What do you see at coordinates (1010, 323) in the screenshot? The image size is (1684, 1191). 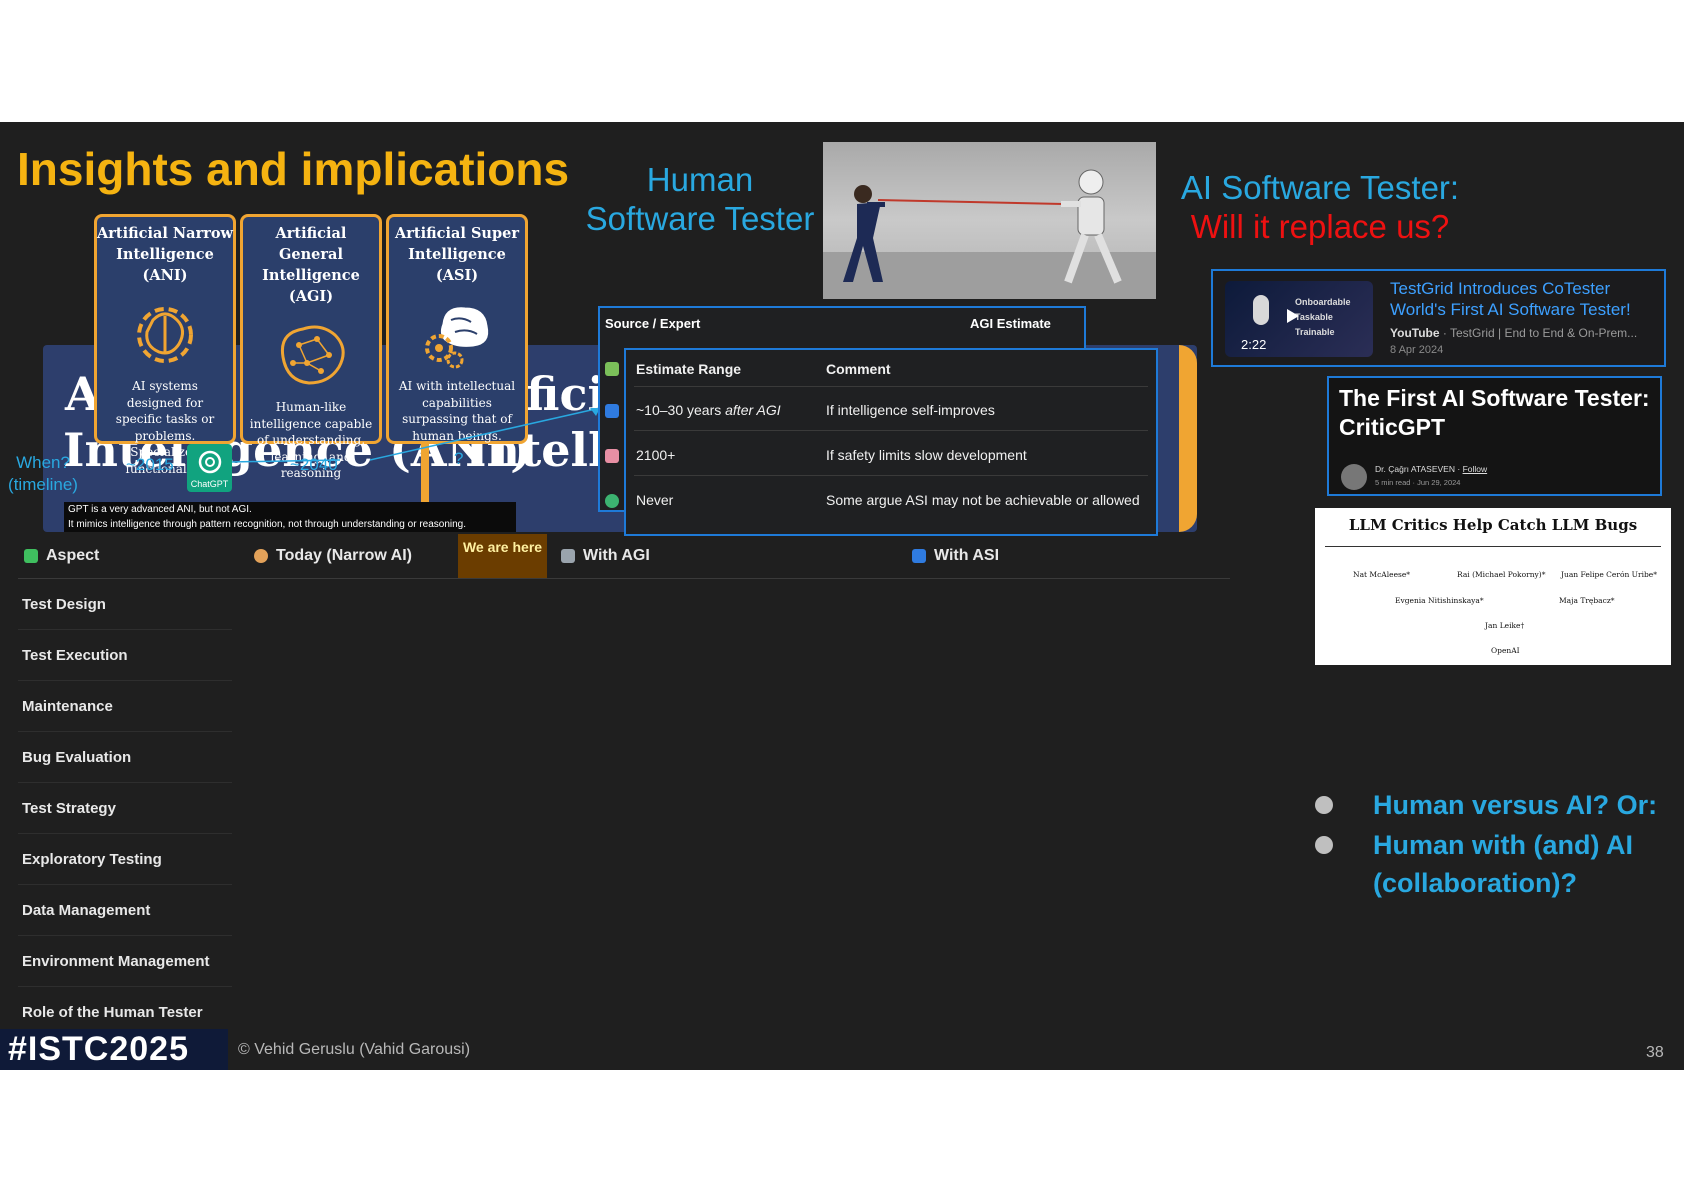 I see `agi-estimate-header-label: AGI Estimate` at bounding box center [1010, 323].